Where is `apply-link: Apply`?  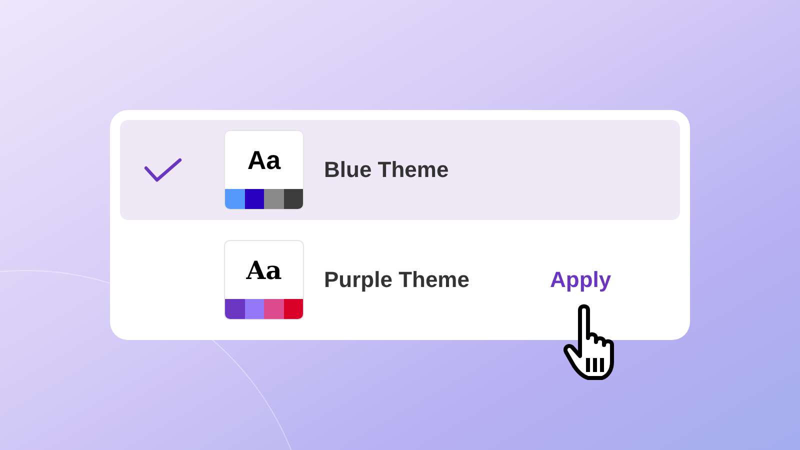 apply-link: Apply is located at coordinates (581, 280).